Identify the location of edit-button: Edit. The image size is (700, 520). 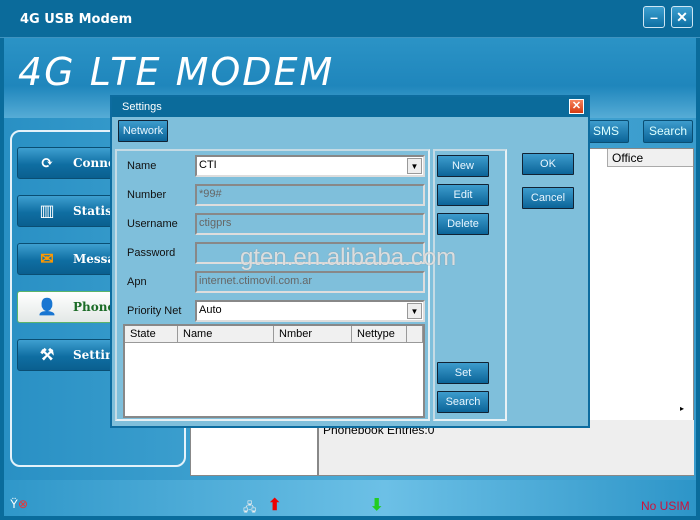
(463, 195).